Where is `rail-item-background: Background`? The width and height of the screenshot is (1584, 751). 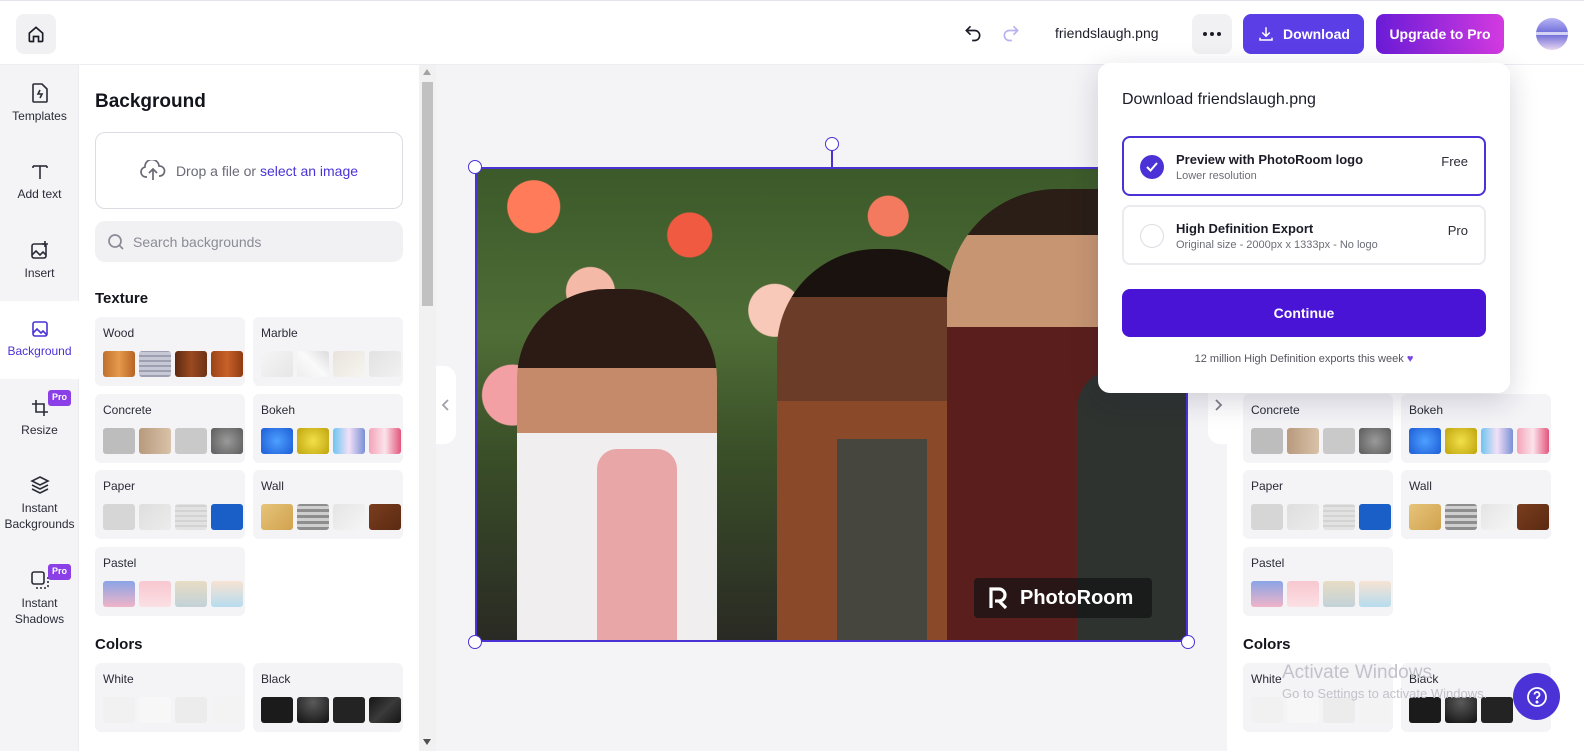
rail-item-background: Background is located at coordinates (39, 340).